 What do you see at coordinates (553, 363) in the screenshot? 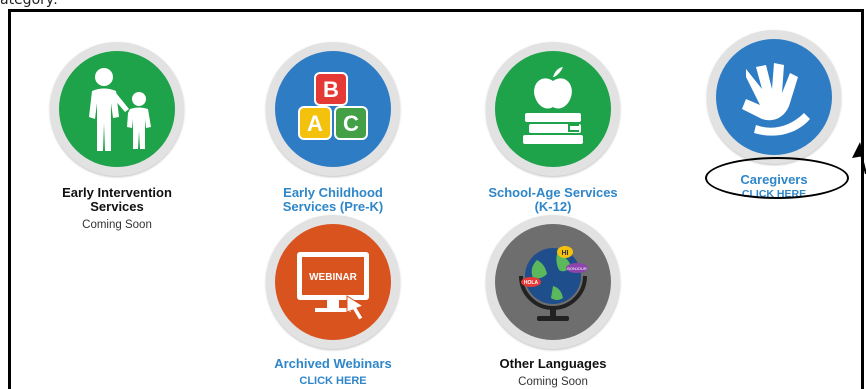
I see `tile-title: Other Languages` at bounding box center [553, 363].